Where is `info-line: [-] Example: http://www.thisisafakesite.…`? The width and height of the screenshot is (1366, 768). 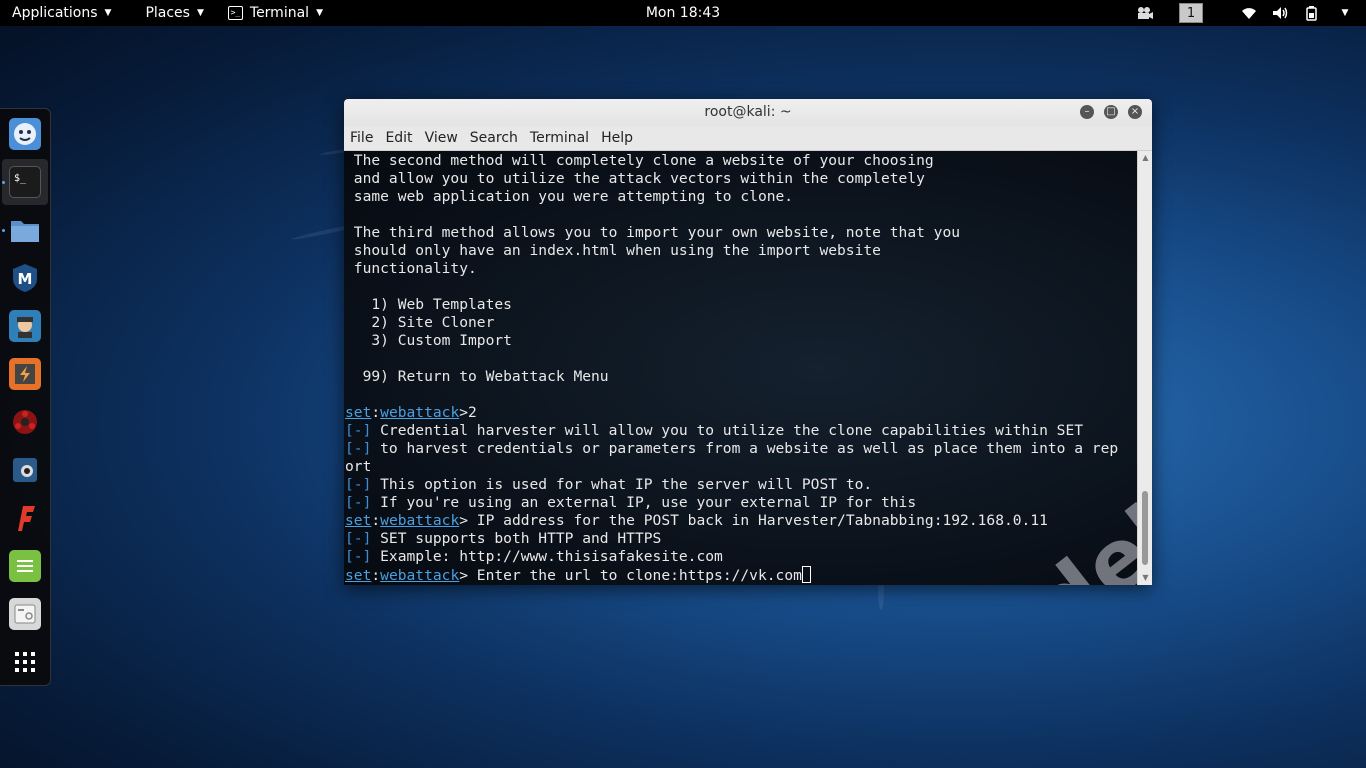 info-line: [-] Example: http://www.thisisafakesite.… is located at coordinates (741, 557).